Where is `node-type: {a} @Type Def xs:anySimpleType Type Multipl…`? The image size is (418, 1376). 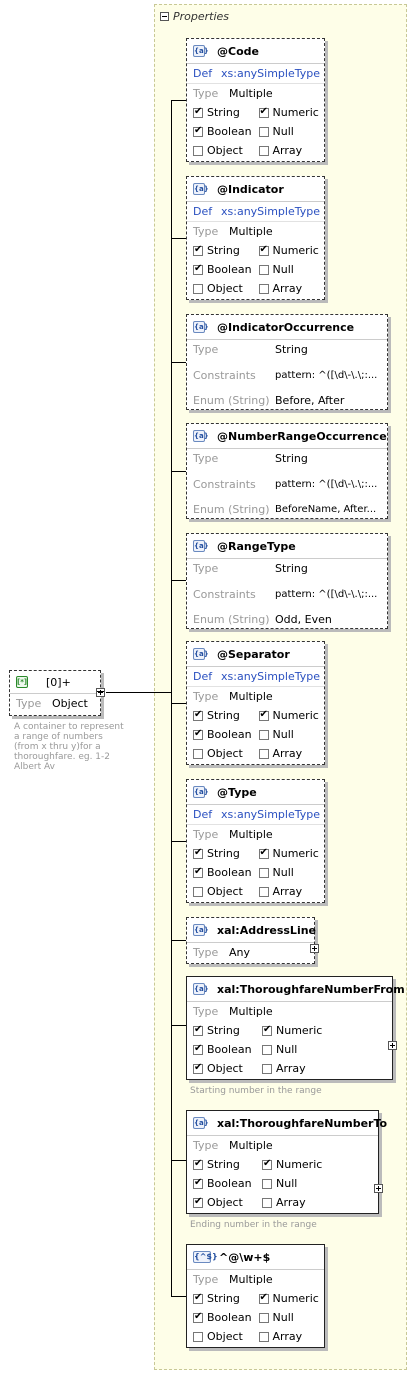 node-type: {a} @Type Def xs:anySimpleType Type Multipl… is located at coordinates (255, 841).